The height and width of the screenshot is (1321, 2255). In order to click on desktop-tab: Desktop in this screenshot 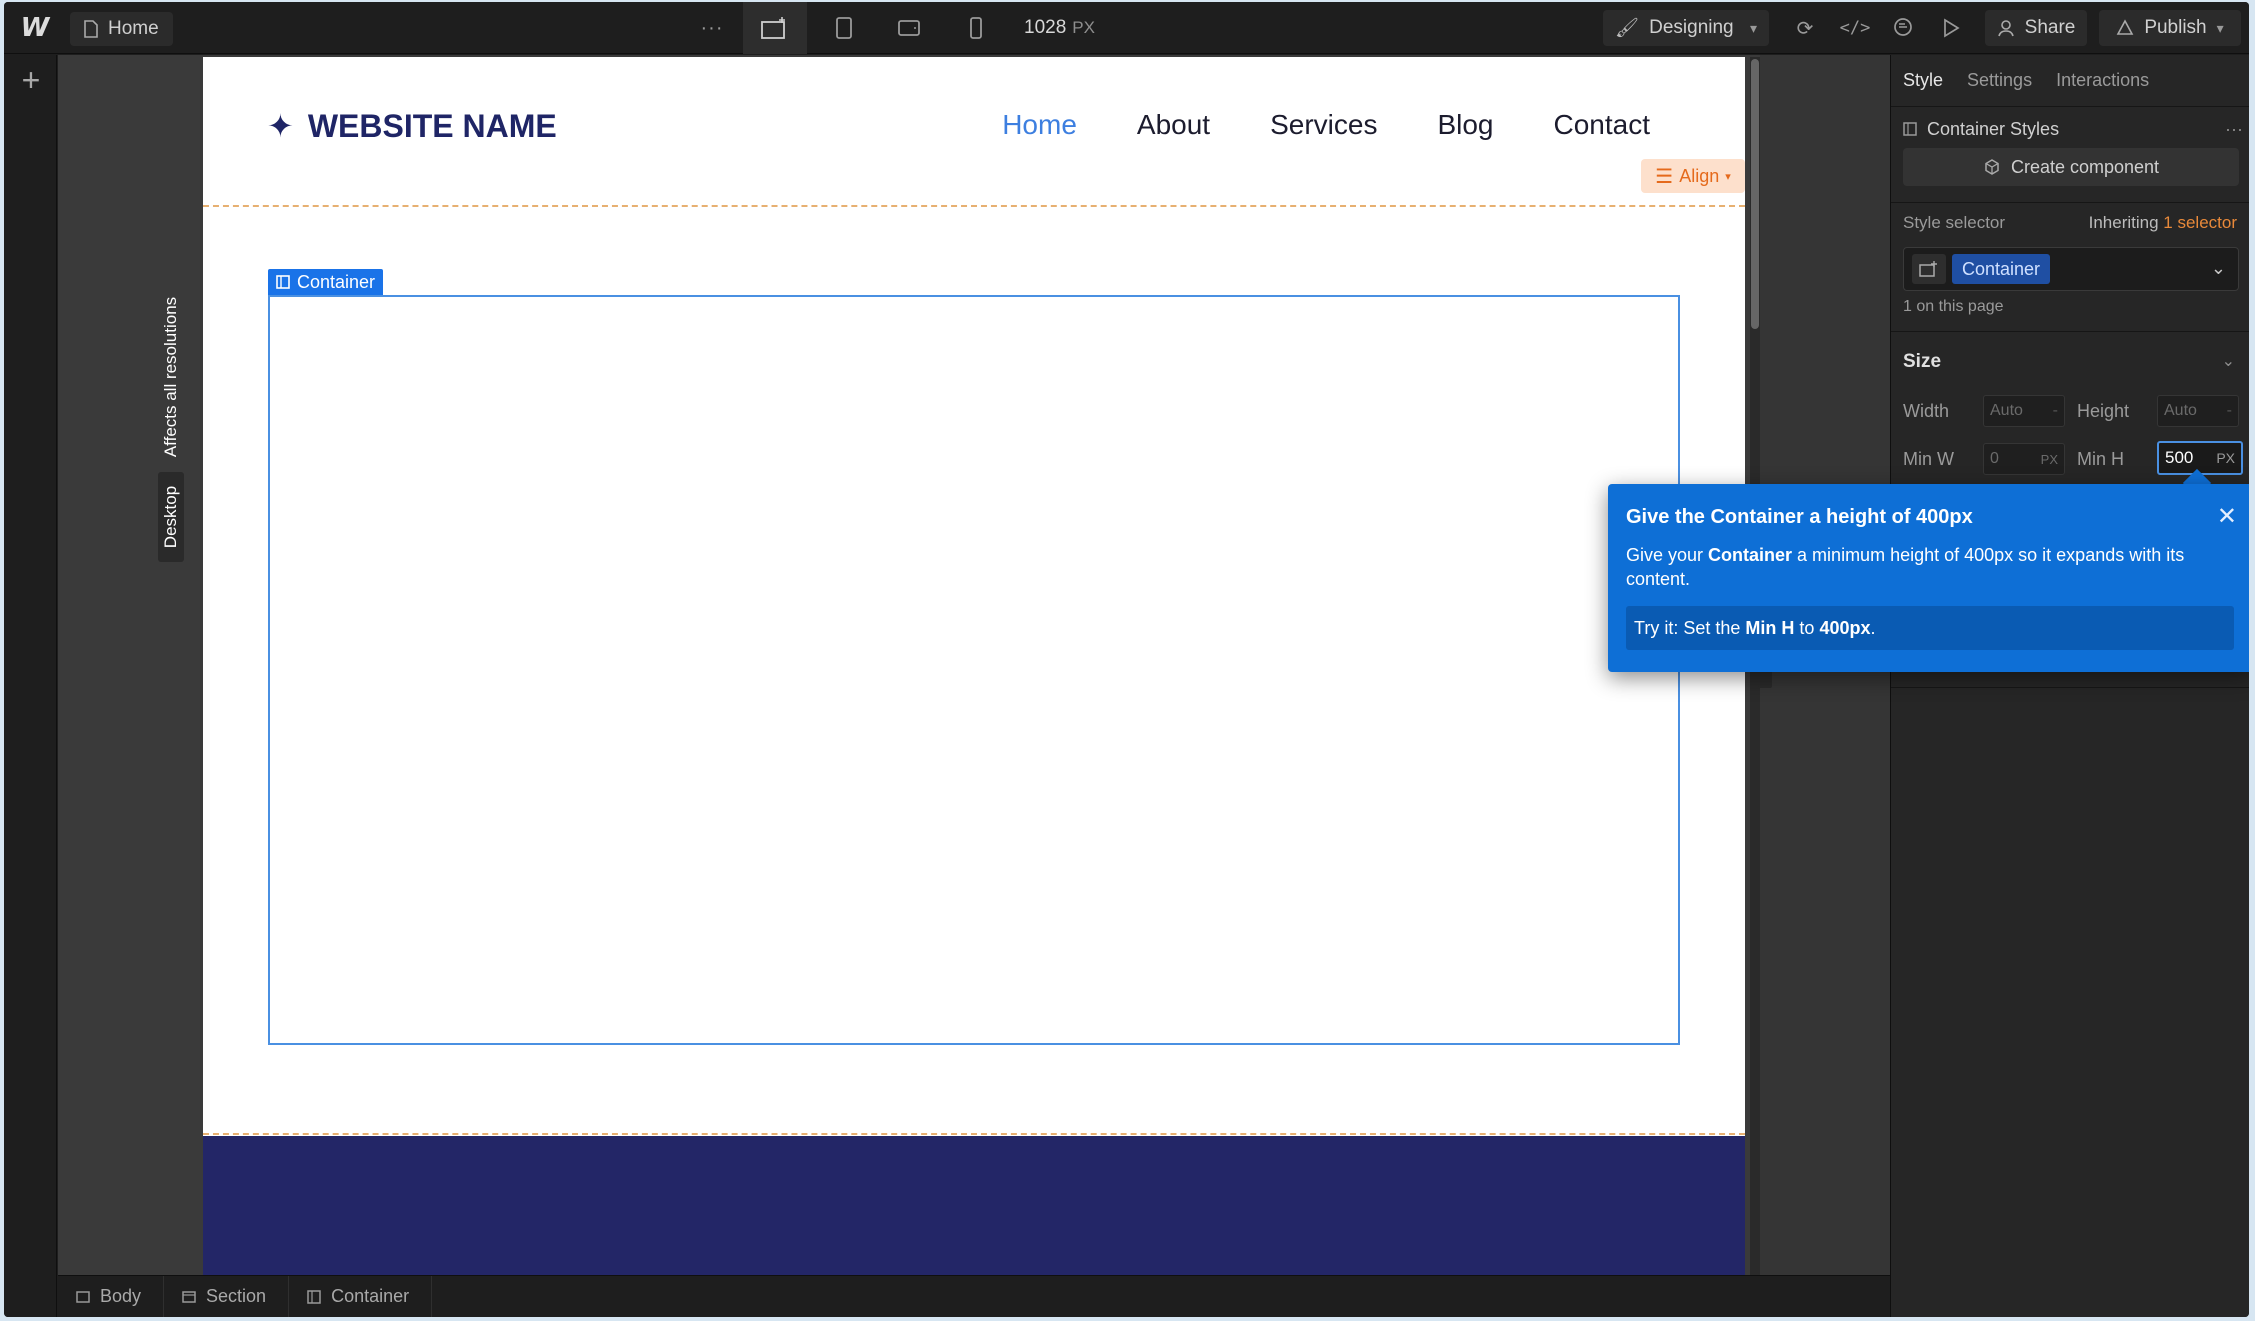, I will do `click(171, 517)`.